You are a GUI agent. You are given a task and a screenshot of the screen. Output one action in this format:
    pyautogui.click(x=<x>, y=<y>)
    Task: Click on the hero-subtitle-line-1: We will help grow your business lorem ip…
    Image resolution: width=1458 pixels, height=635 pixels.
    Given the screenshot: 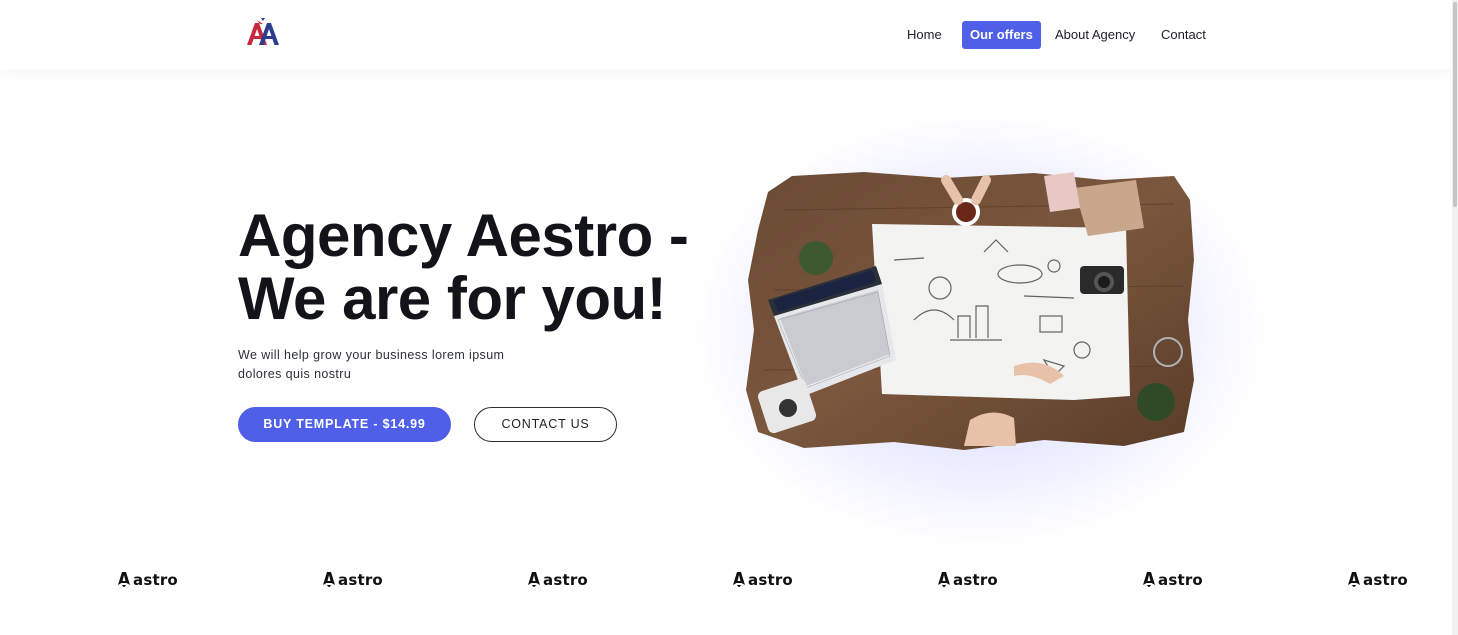 What is the action you would take?
    pyautogui.click(x=371, y=355)
    